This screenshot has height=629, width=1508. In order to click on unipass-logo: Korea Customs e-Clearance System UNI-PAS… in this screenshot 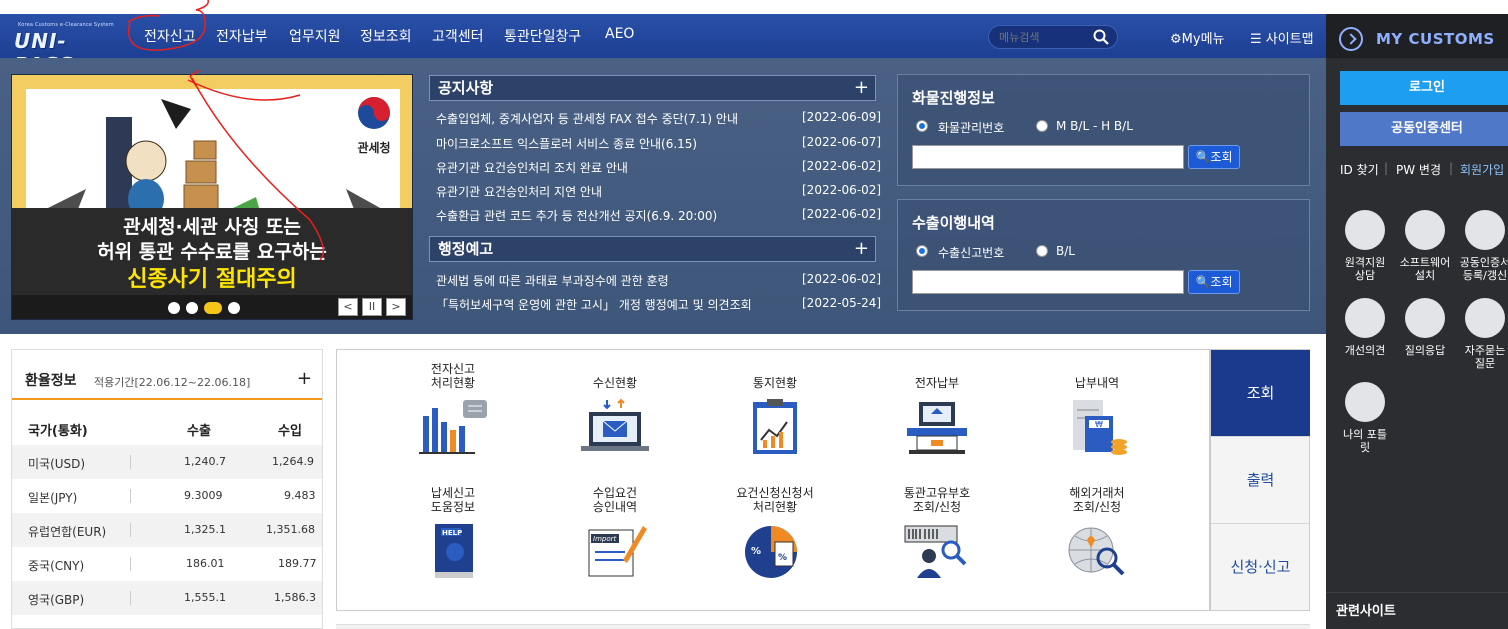, I will do `click(68, 48)`.